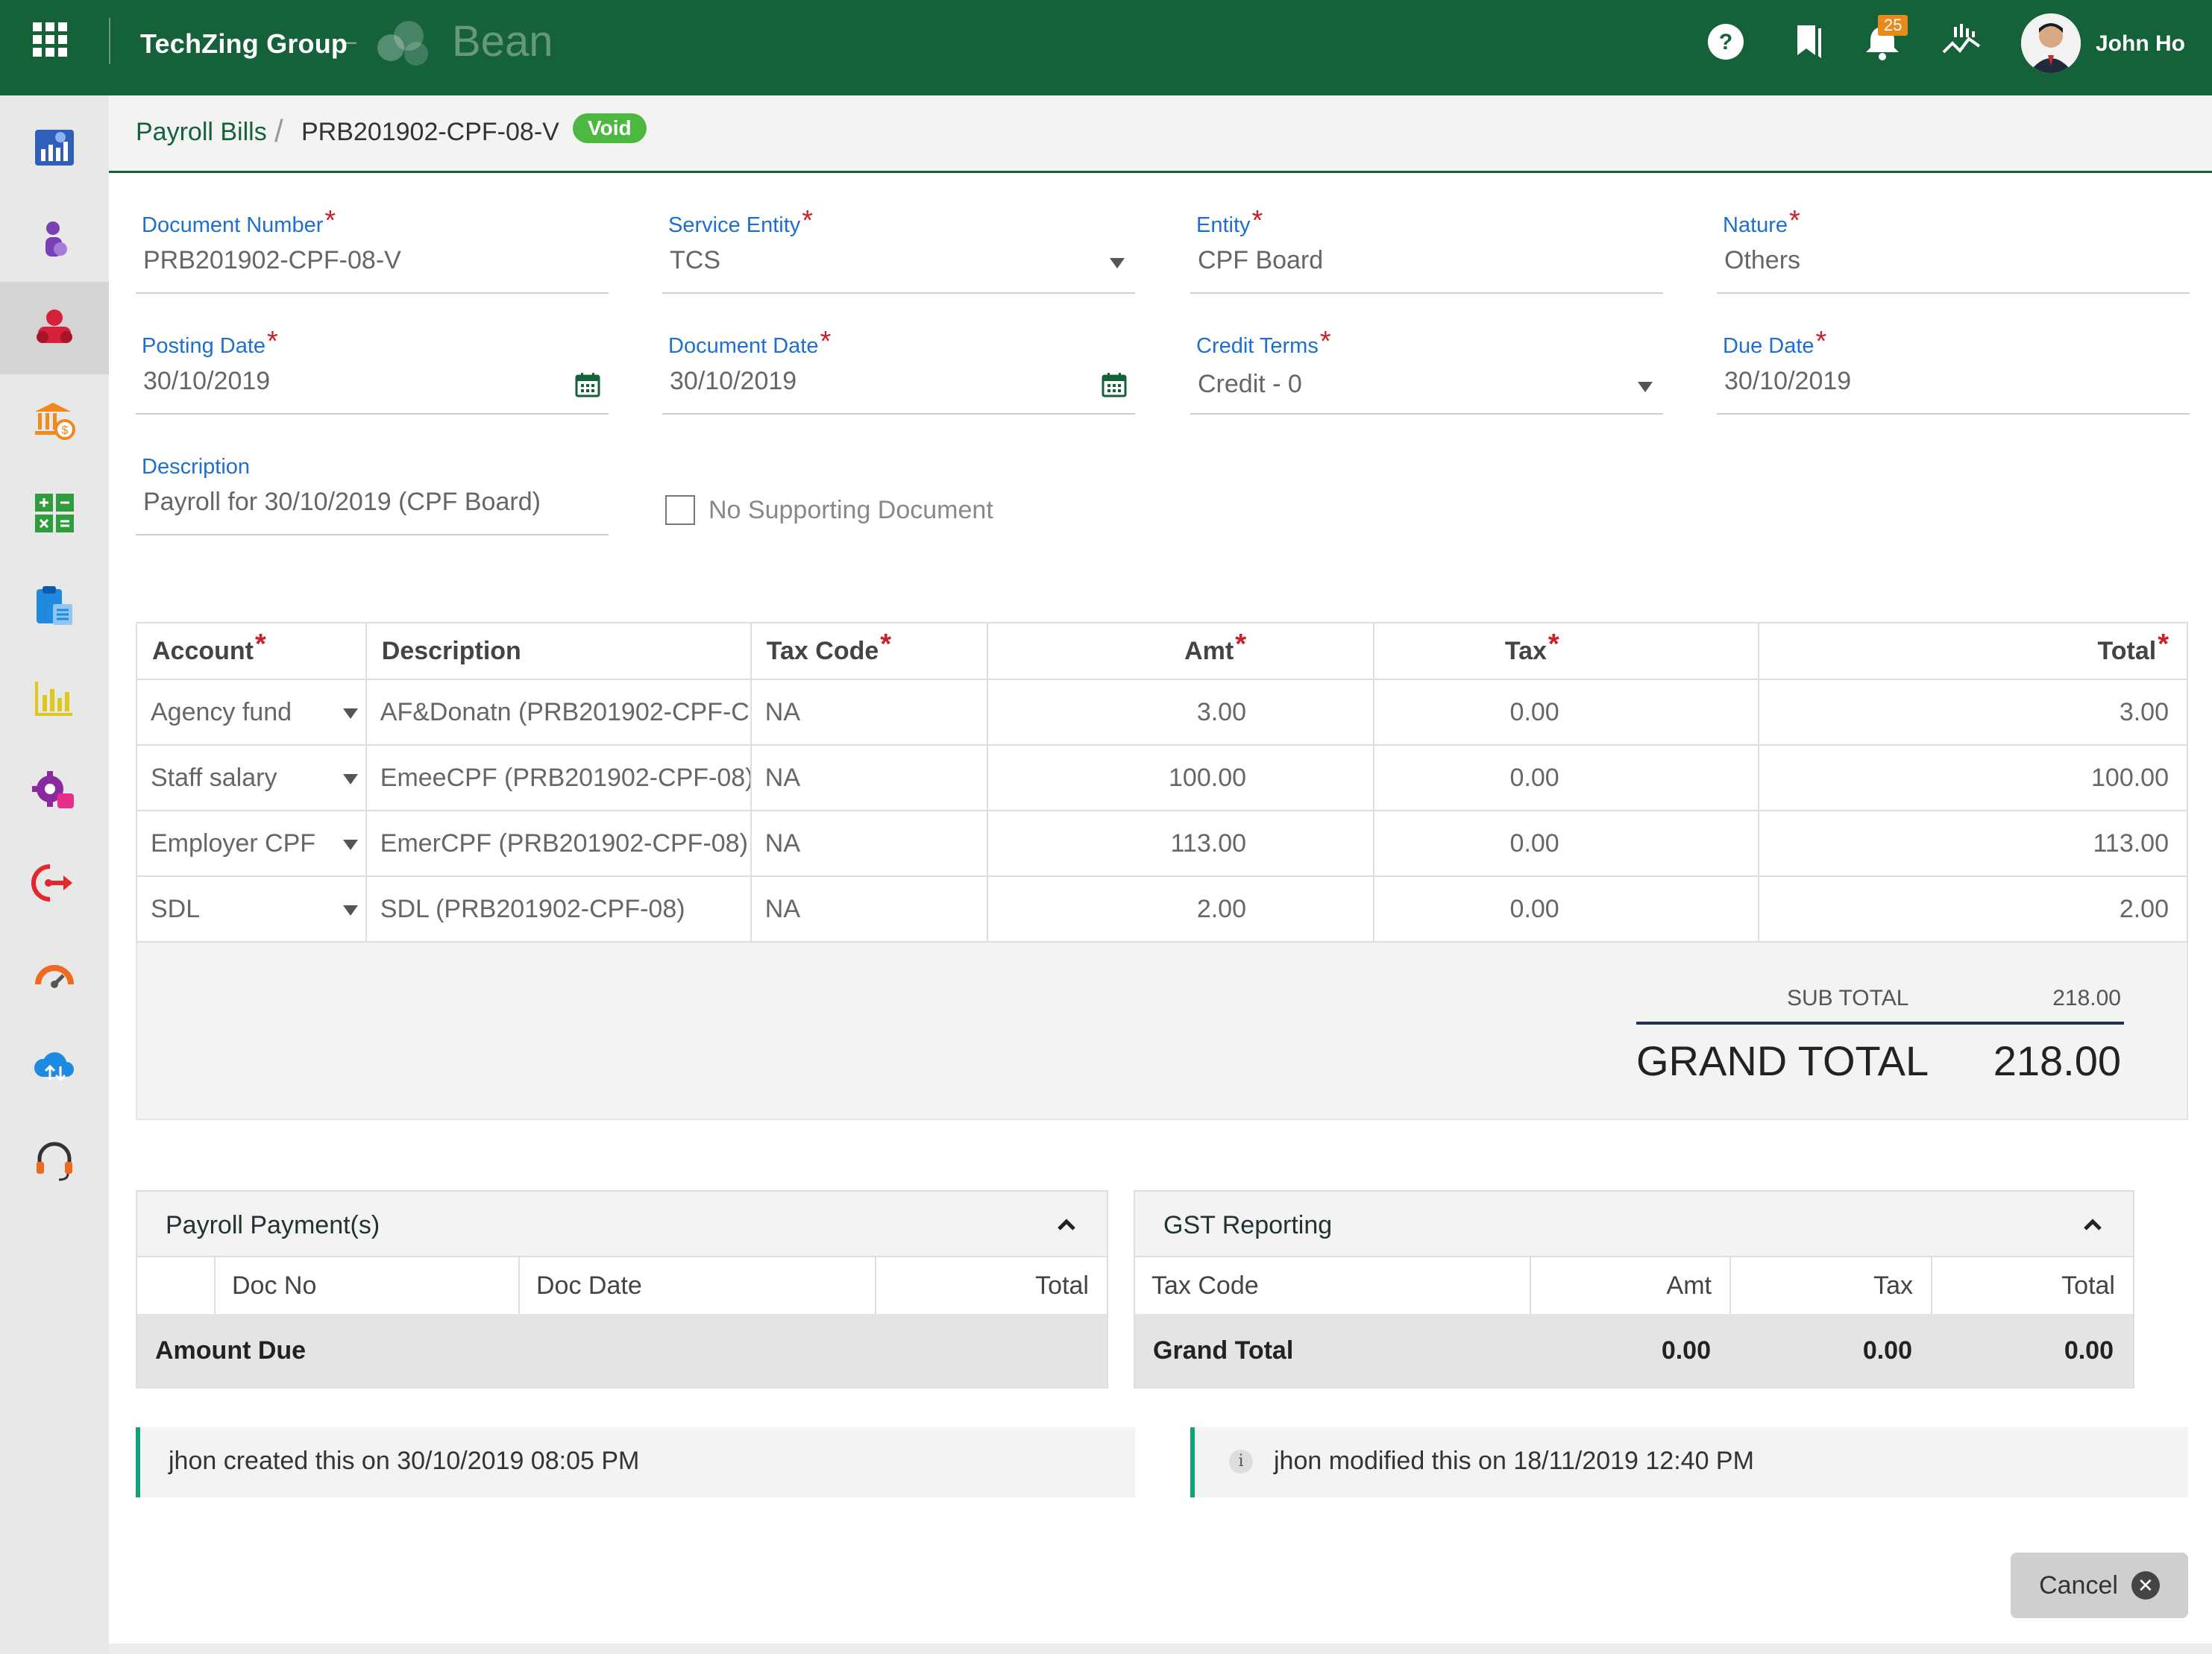  I want to click on payroll-payments-header: Payroll Payment(s), so click(622, 1224).